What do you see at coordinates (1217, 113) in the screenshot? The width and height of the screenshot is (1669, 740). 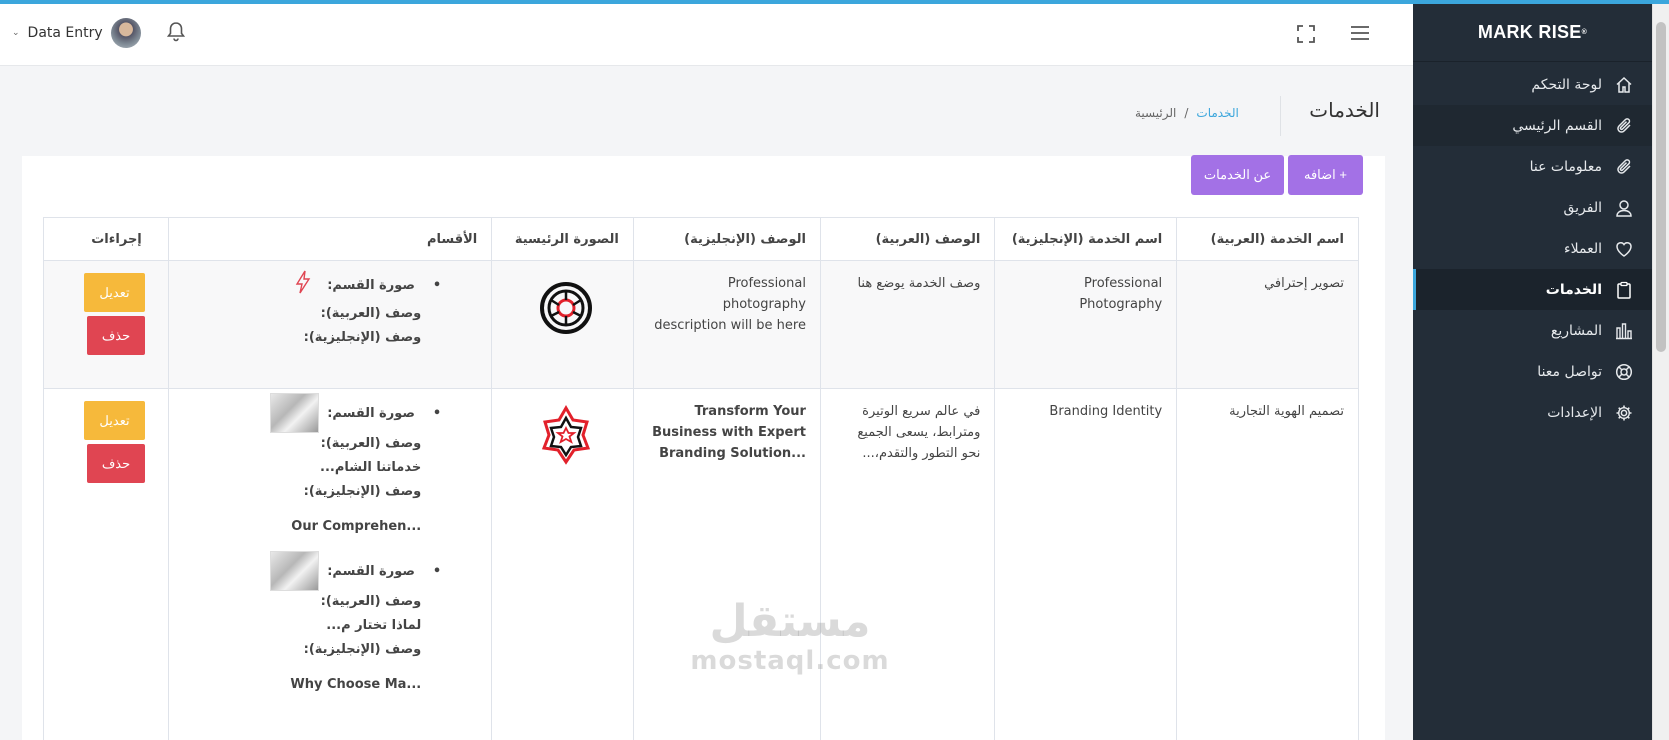 I see `breadcrumb-link-services: الخدمات` at bounding box center [1217, 113].